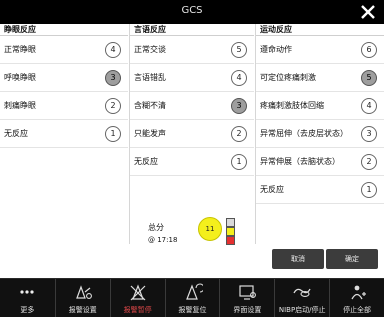  What do you see at coordinates (82, 310) in the screenshot?
I see `toolbar-button-label: 报警设置` at bounding box center [82, 310].